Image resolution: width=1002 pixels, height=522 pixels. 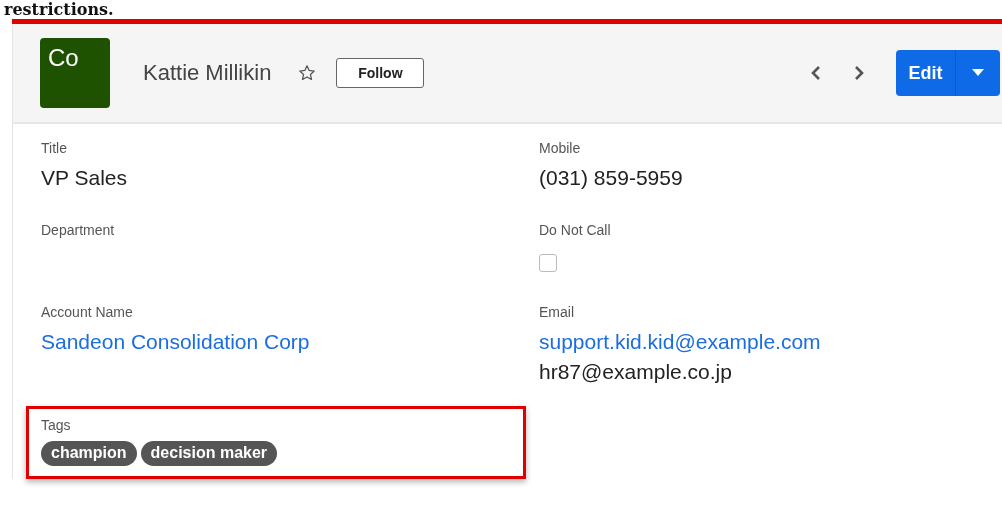 I want to click on star-icon, so click(x=307, y=73).